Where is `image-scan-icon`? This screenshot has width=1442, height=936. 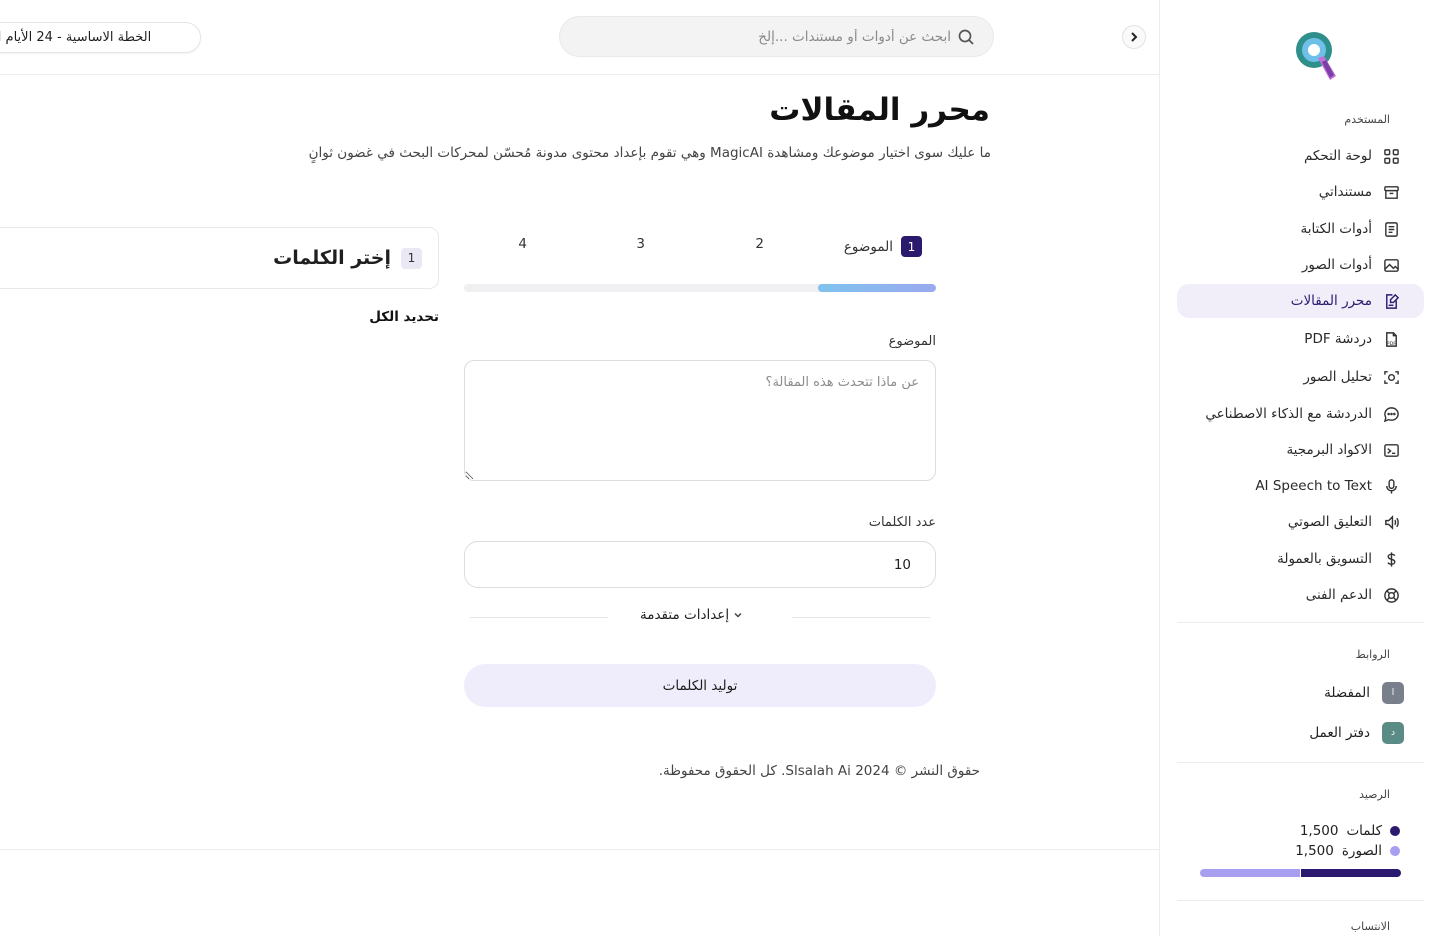 image-scan-icon is located at coordinates (1391, 377).